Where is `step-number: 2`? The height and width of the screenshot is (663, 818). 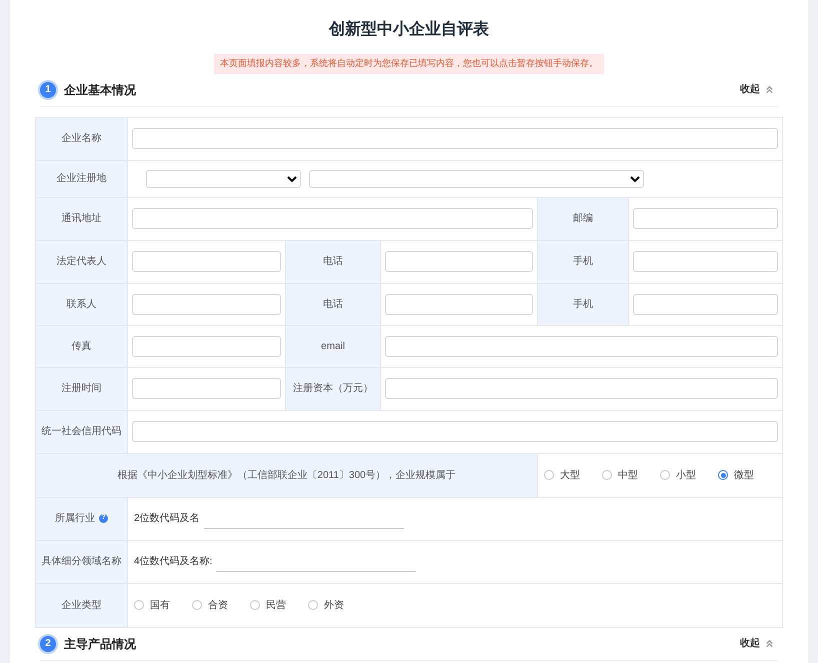
step-number: 2 is located at coordinates (48, 644).